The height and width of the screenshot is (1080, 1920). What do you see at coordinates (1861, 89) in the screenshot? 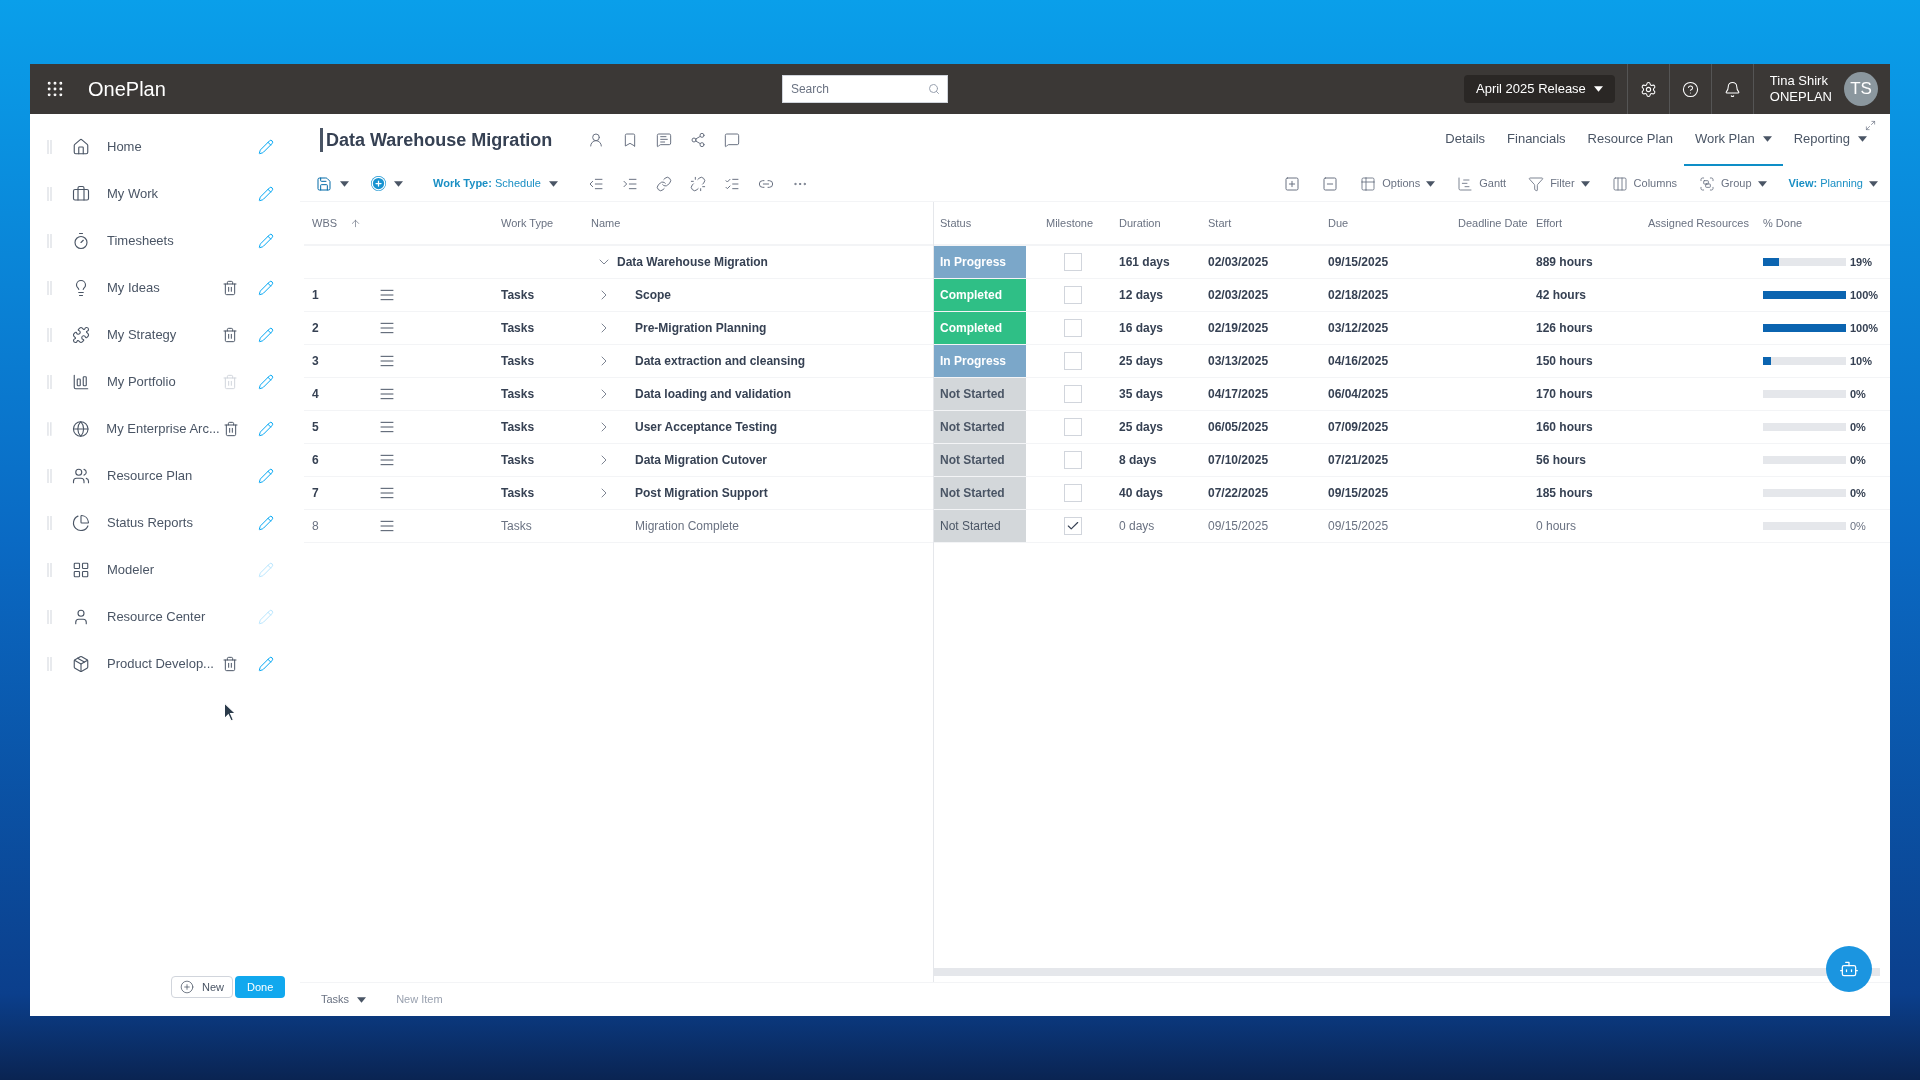
I see `user-avatar: TS` at bounding box center [1861, 89].